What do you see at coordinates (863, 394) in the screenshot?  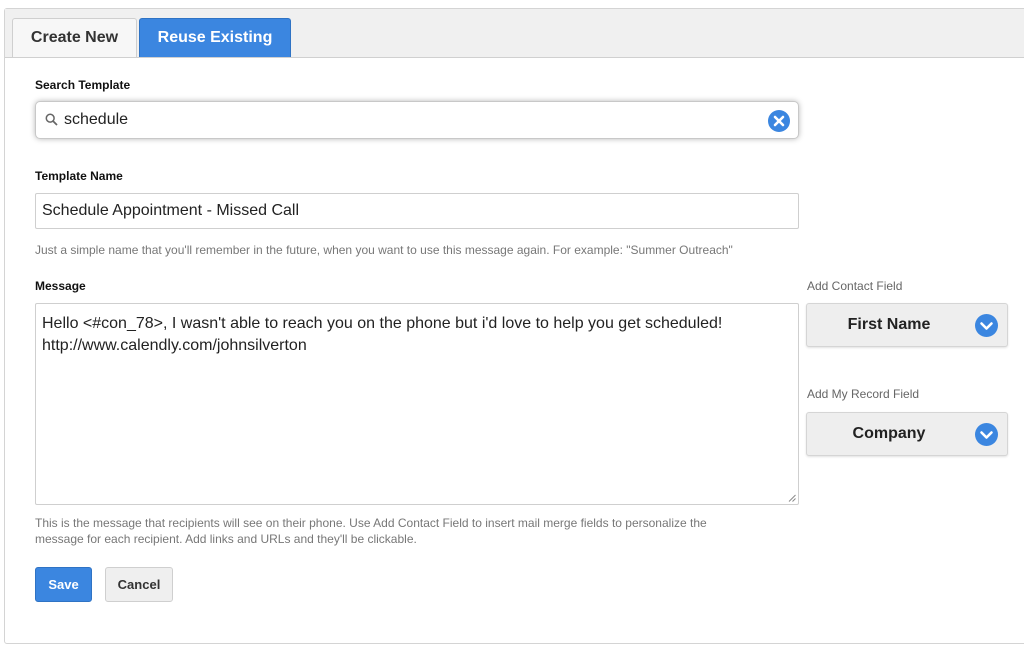 I see `add-my-record-field-label: Add My Record Field` at bounding box center [863, 394].